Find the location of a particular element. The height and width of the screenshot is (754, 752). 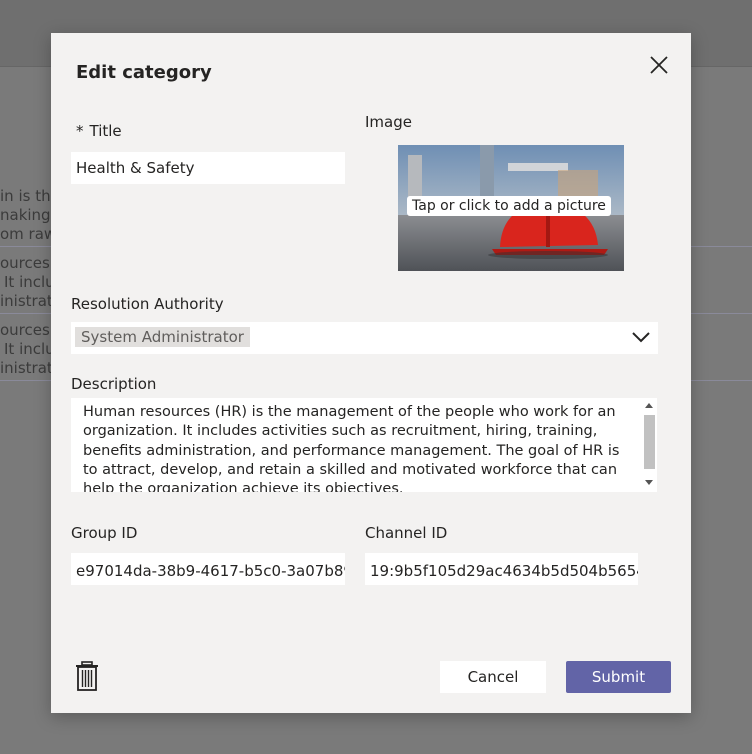

dialog-title: Edit category is located at coordinates (144, 72).